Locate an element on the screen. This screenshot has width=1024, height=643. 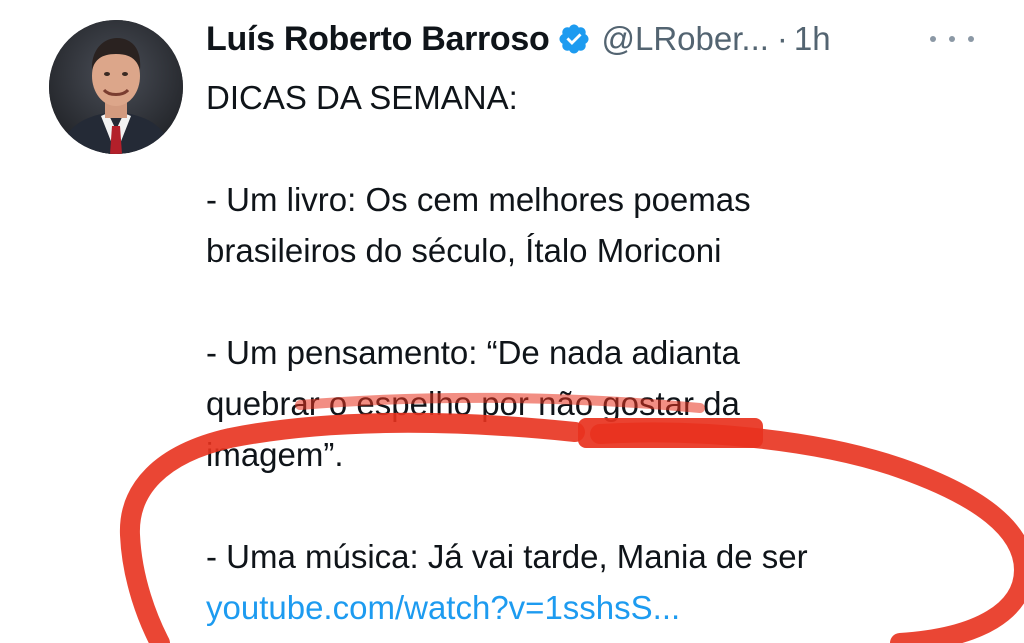
tweet-line: DICAS DA SEMANA: is located at coordinates (362, 97).